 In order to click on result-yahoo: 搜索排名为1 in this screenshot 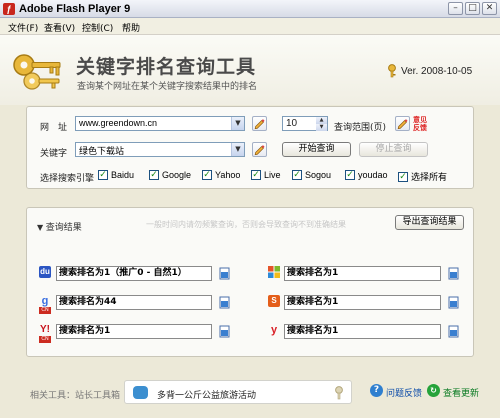, I will do `click(134, 331)`.